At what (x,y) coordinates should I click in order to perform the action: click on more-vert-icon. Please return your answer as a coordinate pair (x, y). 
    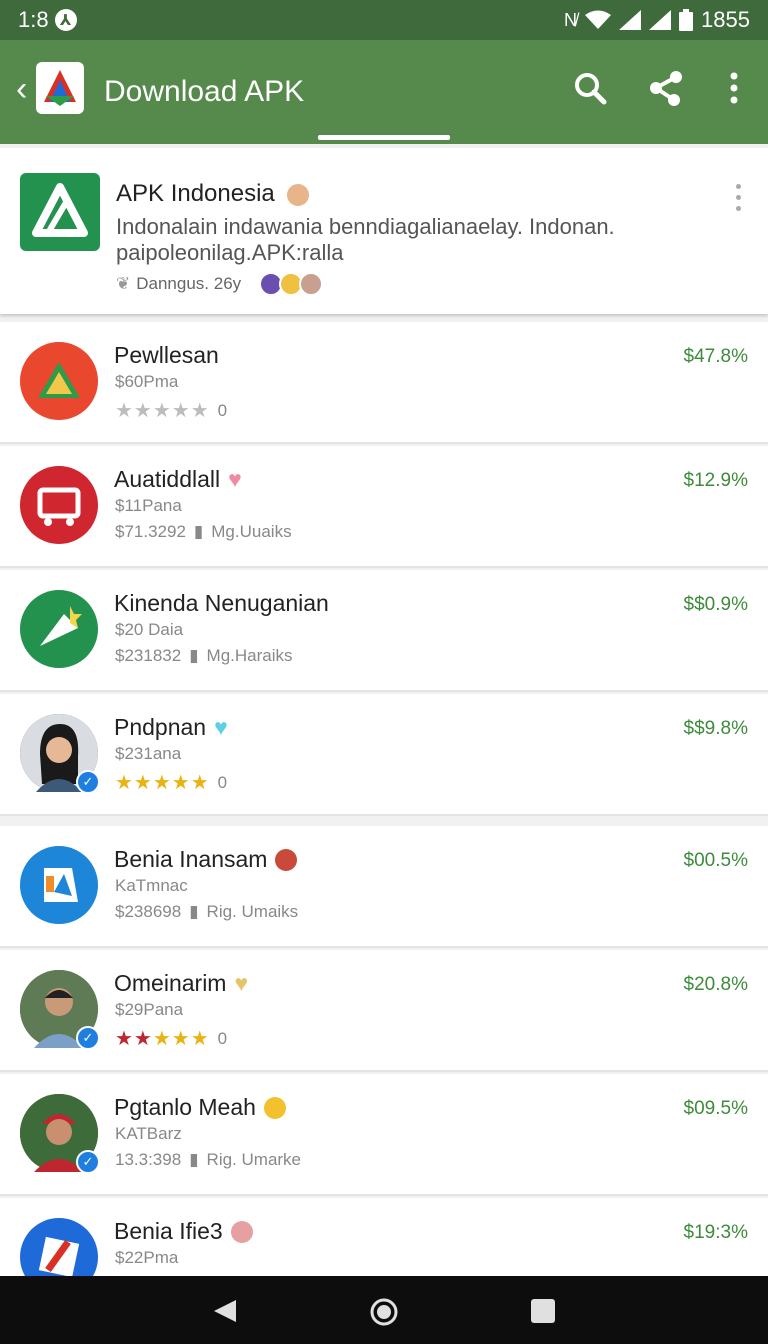
    Looking at the image, I should click on (734, 88).